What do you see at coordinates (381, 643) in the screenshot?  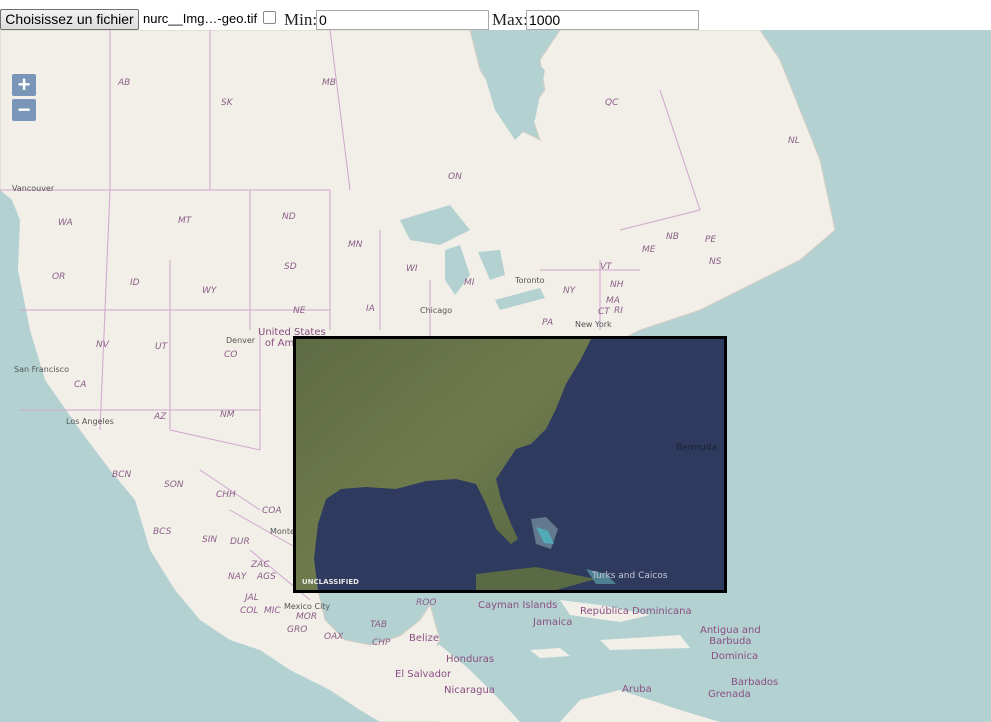 I see `label-chp: CHP` at bounding box center [381, 643].